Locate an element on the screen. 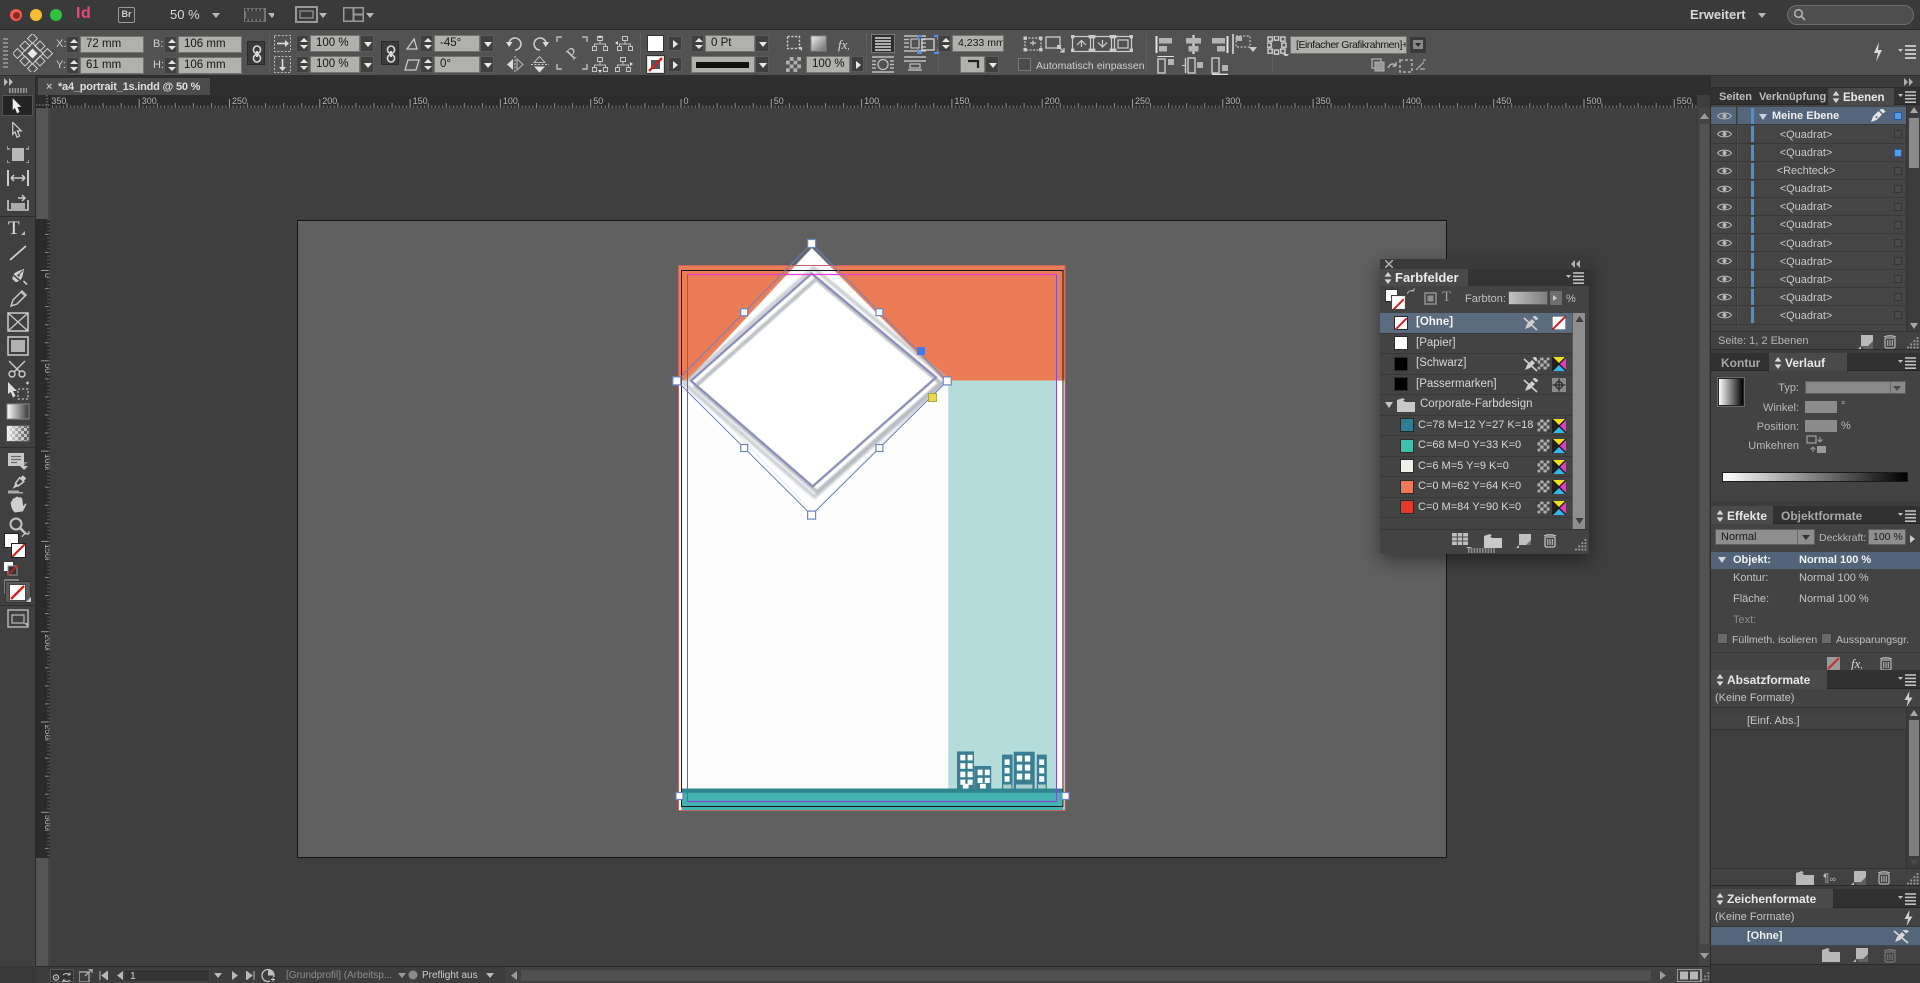  svg-text: 500 is located at coordinates (1594, 101).